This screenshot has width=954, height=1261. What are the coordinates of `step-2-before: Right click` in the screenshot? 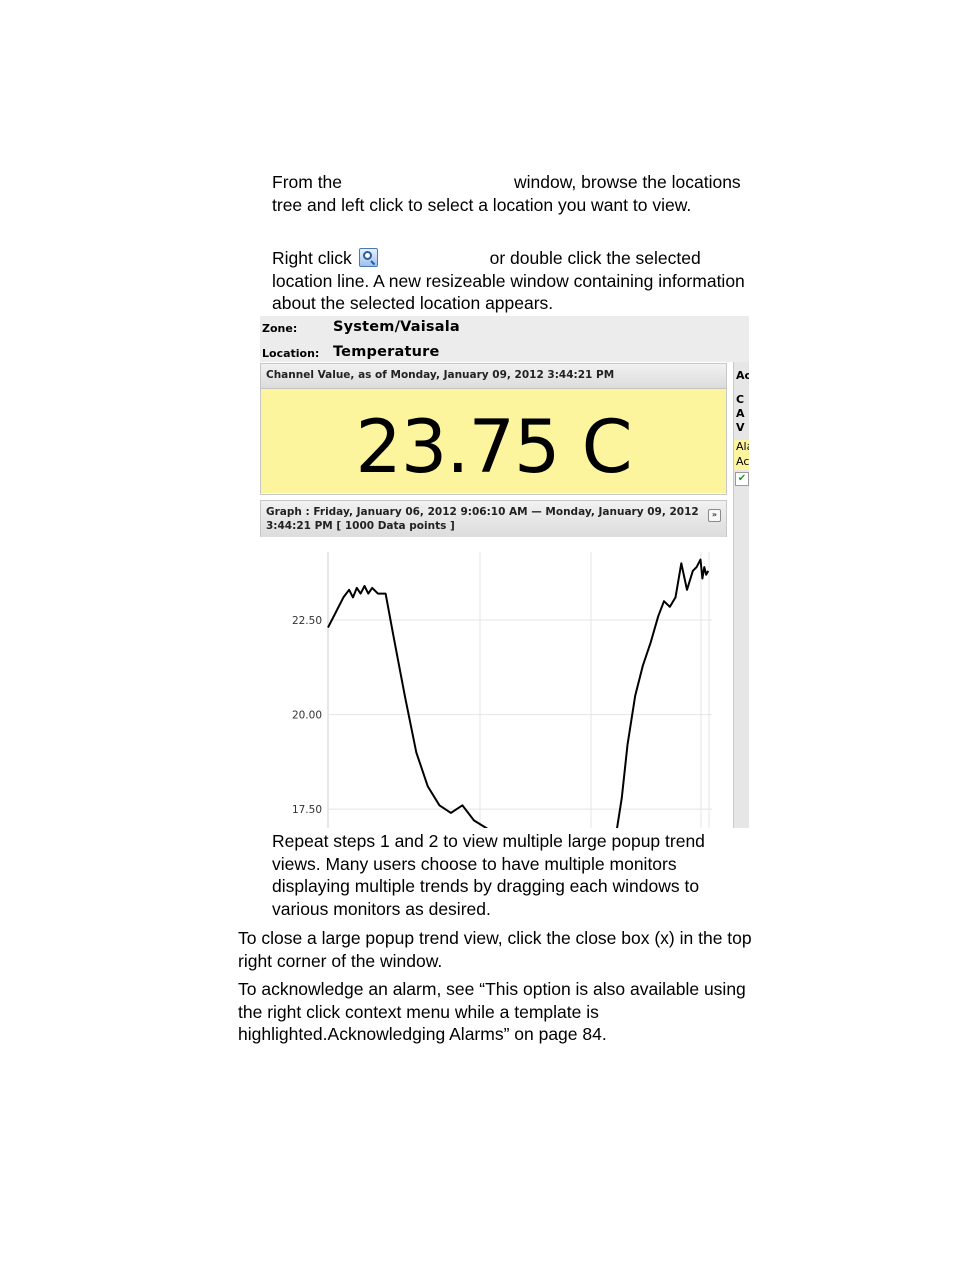 It's located at (312, 258).